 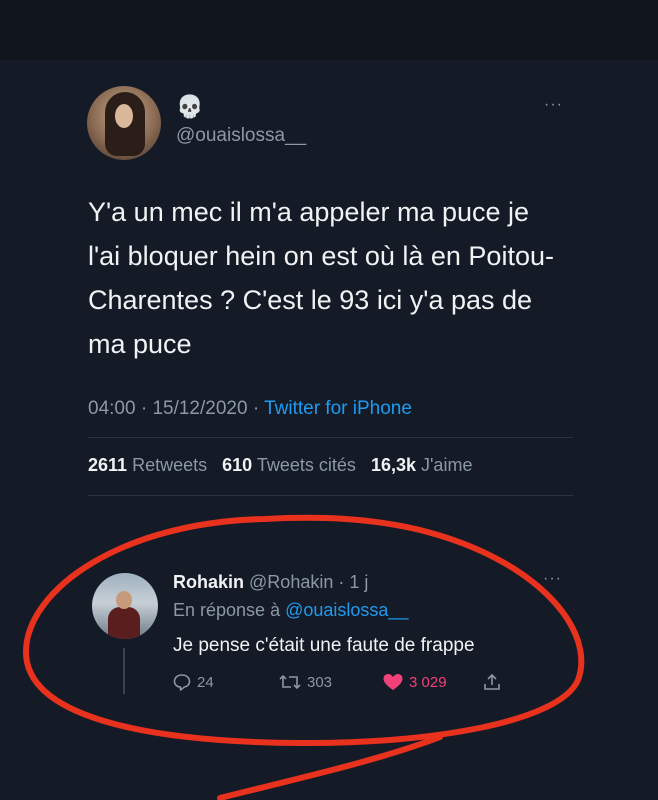 I want to click on reply-actions: 24 303 3 029, so click(x=342, y=683).